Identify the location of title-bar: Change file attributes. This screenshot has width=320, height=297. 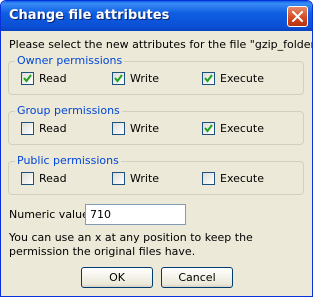
(156, 16).